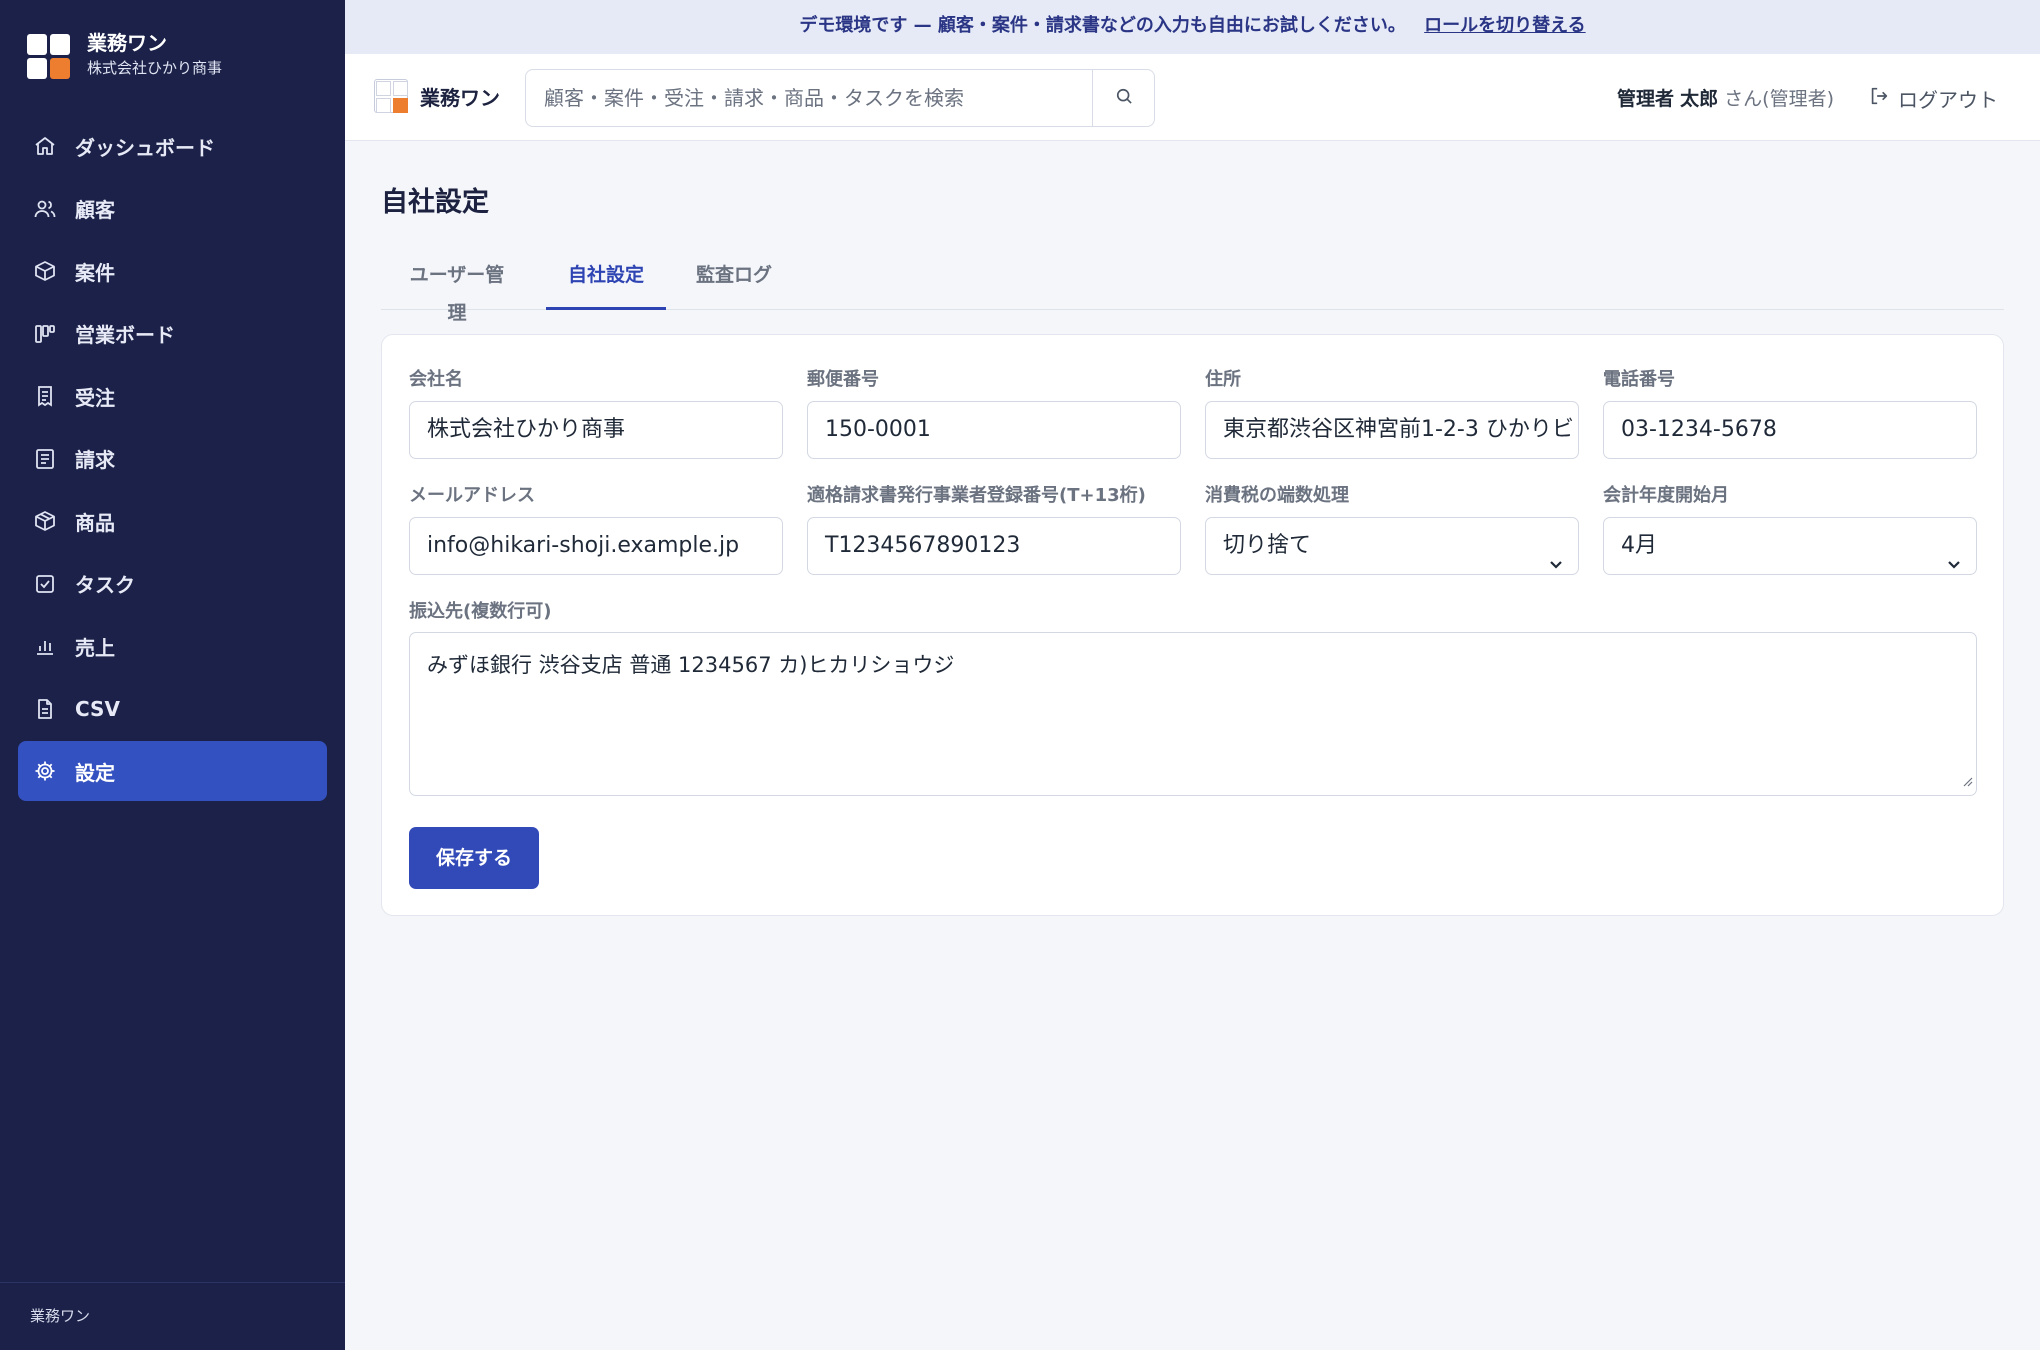 Image resolution: width=2040 pixels, height=1350 pixels. I want to click on logout-label: ログアウト, so click(1948, 100).